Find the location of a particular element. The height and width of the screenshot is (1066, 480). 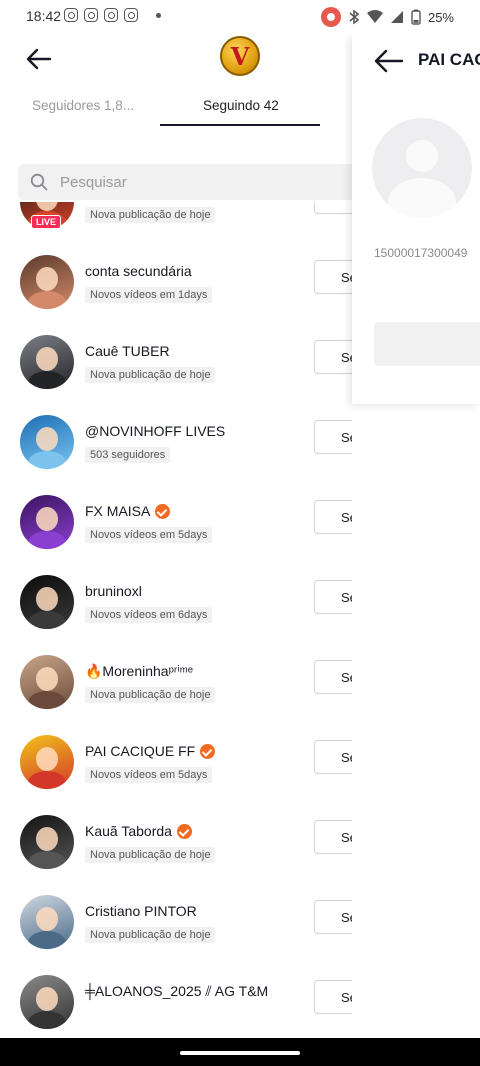

bluetooth-icon is located at coordinates (354, 17).